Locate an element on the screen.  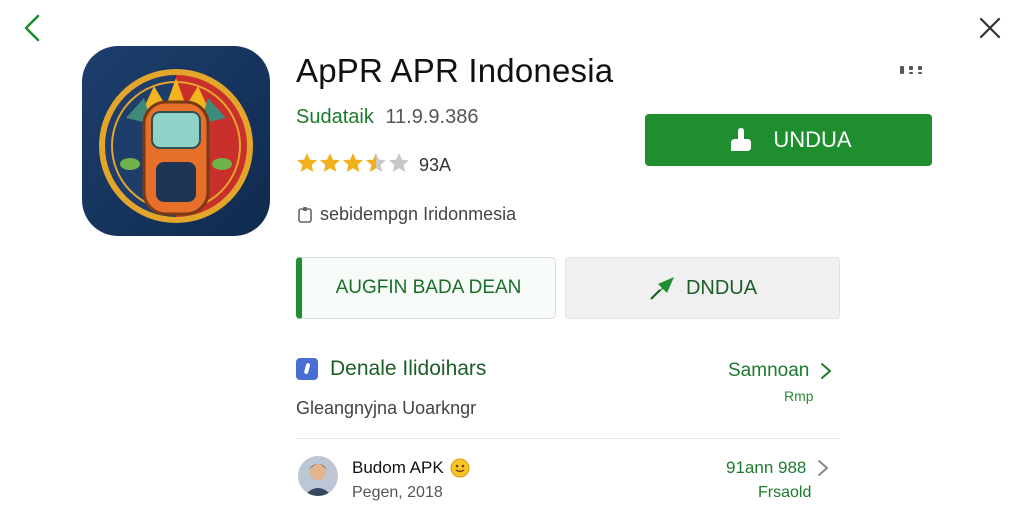
more-options-button is located at coordinates (913, 70).